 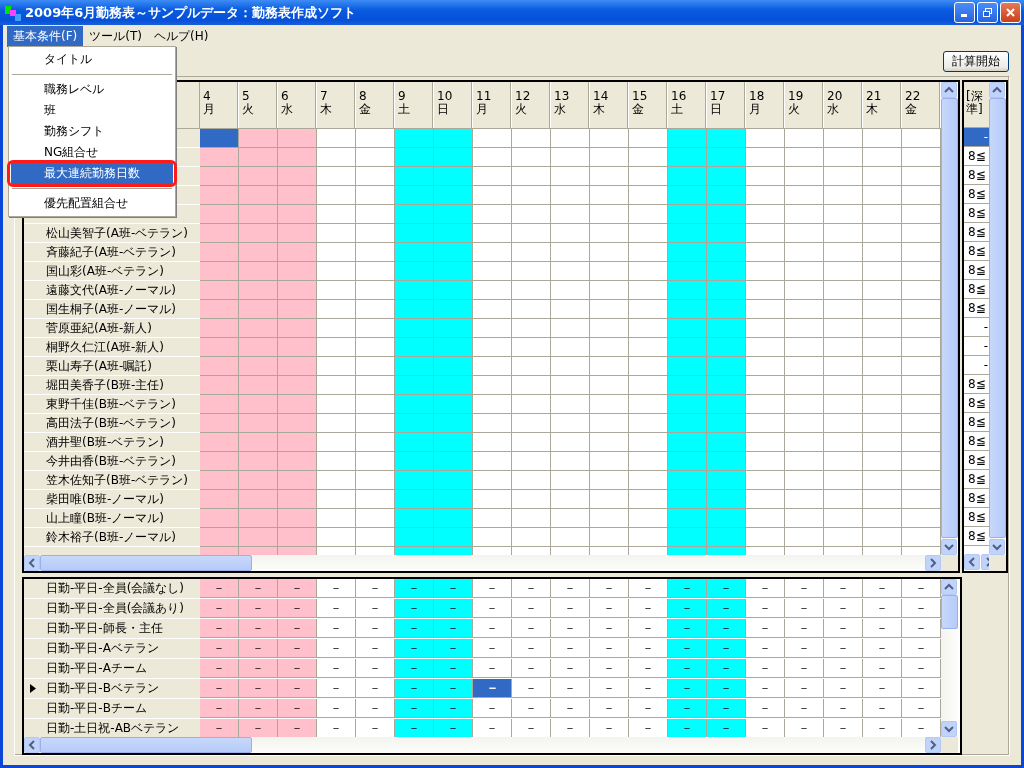 I want to click on row-header: 日勤-平日-師長・主任, so click(x=112, y=629).